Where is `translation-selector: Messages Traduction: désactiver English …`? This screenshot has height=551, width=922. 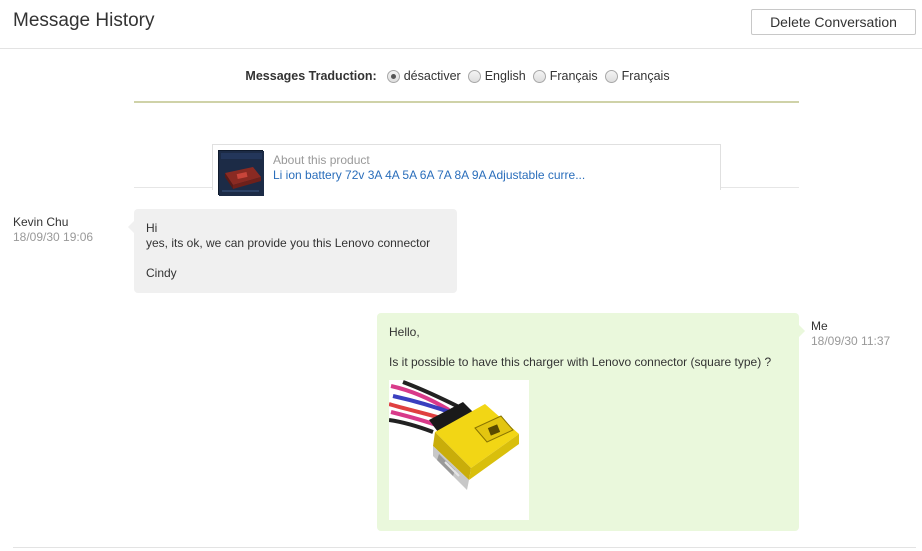
translation-selector: Messages Traduction: désactiver English … is located at coordinates (461, 76).